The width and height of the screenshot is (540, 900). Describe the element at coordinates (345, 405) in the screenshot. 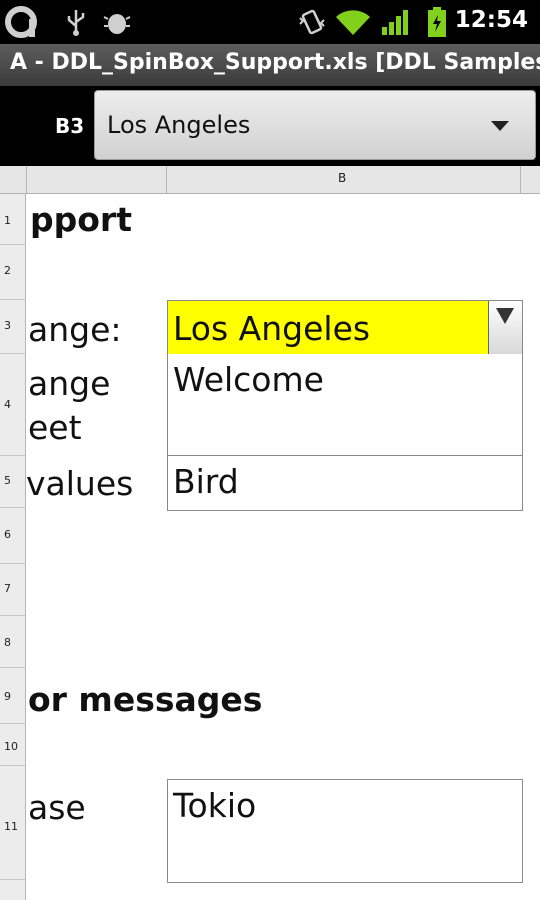

I see `cell-b4: Welcome` at that location.